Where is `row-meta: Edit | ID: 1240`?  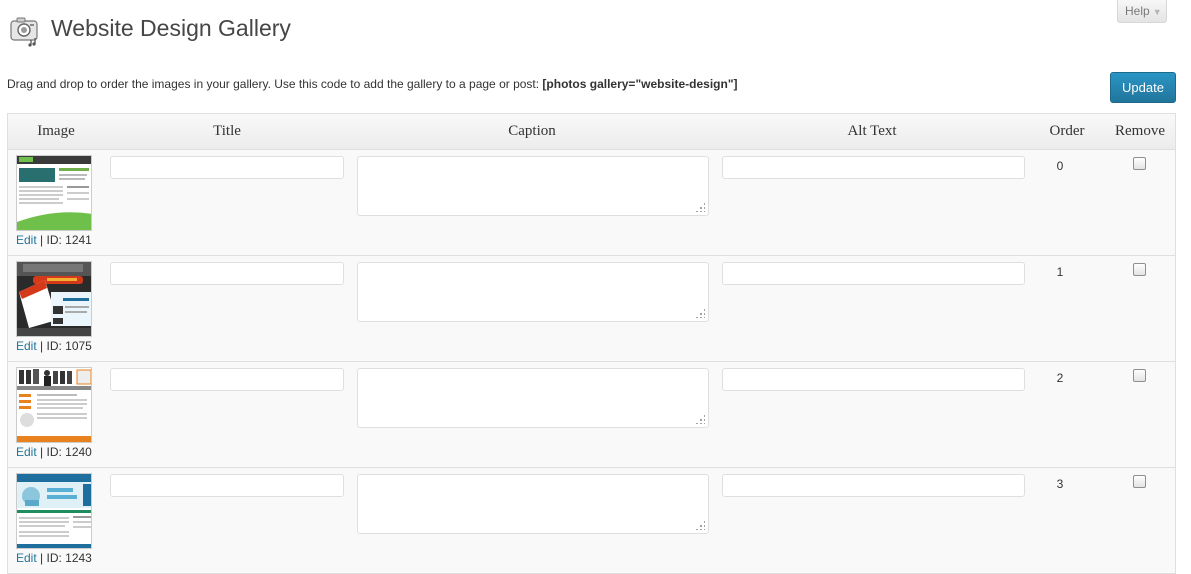 row-meta: Edit | ID: 1240 is located at coordinates (54, 452).